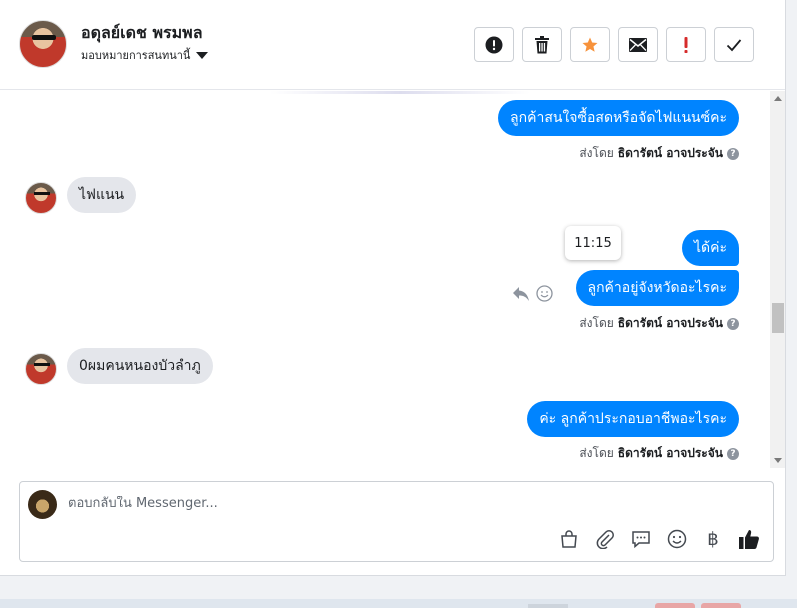 This screenshot has height=608, width=797. What do you see at coordinates (202, 55) in the screenshot?
I see `caret-down-icon` at bounding box center [202, 55].